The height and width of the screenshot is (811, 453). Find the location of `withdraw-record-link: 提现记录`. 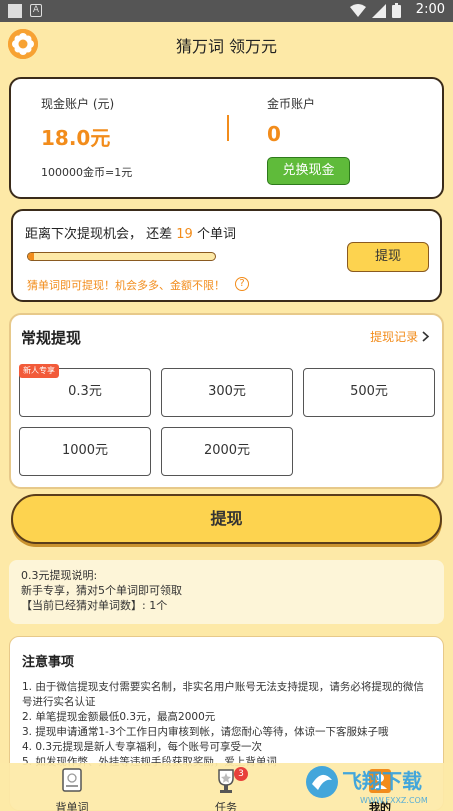

withdraw-record-link: 提现记录 is located at coordinates (400, 336).